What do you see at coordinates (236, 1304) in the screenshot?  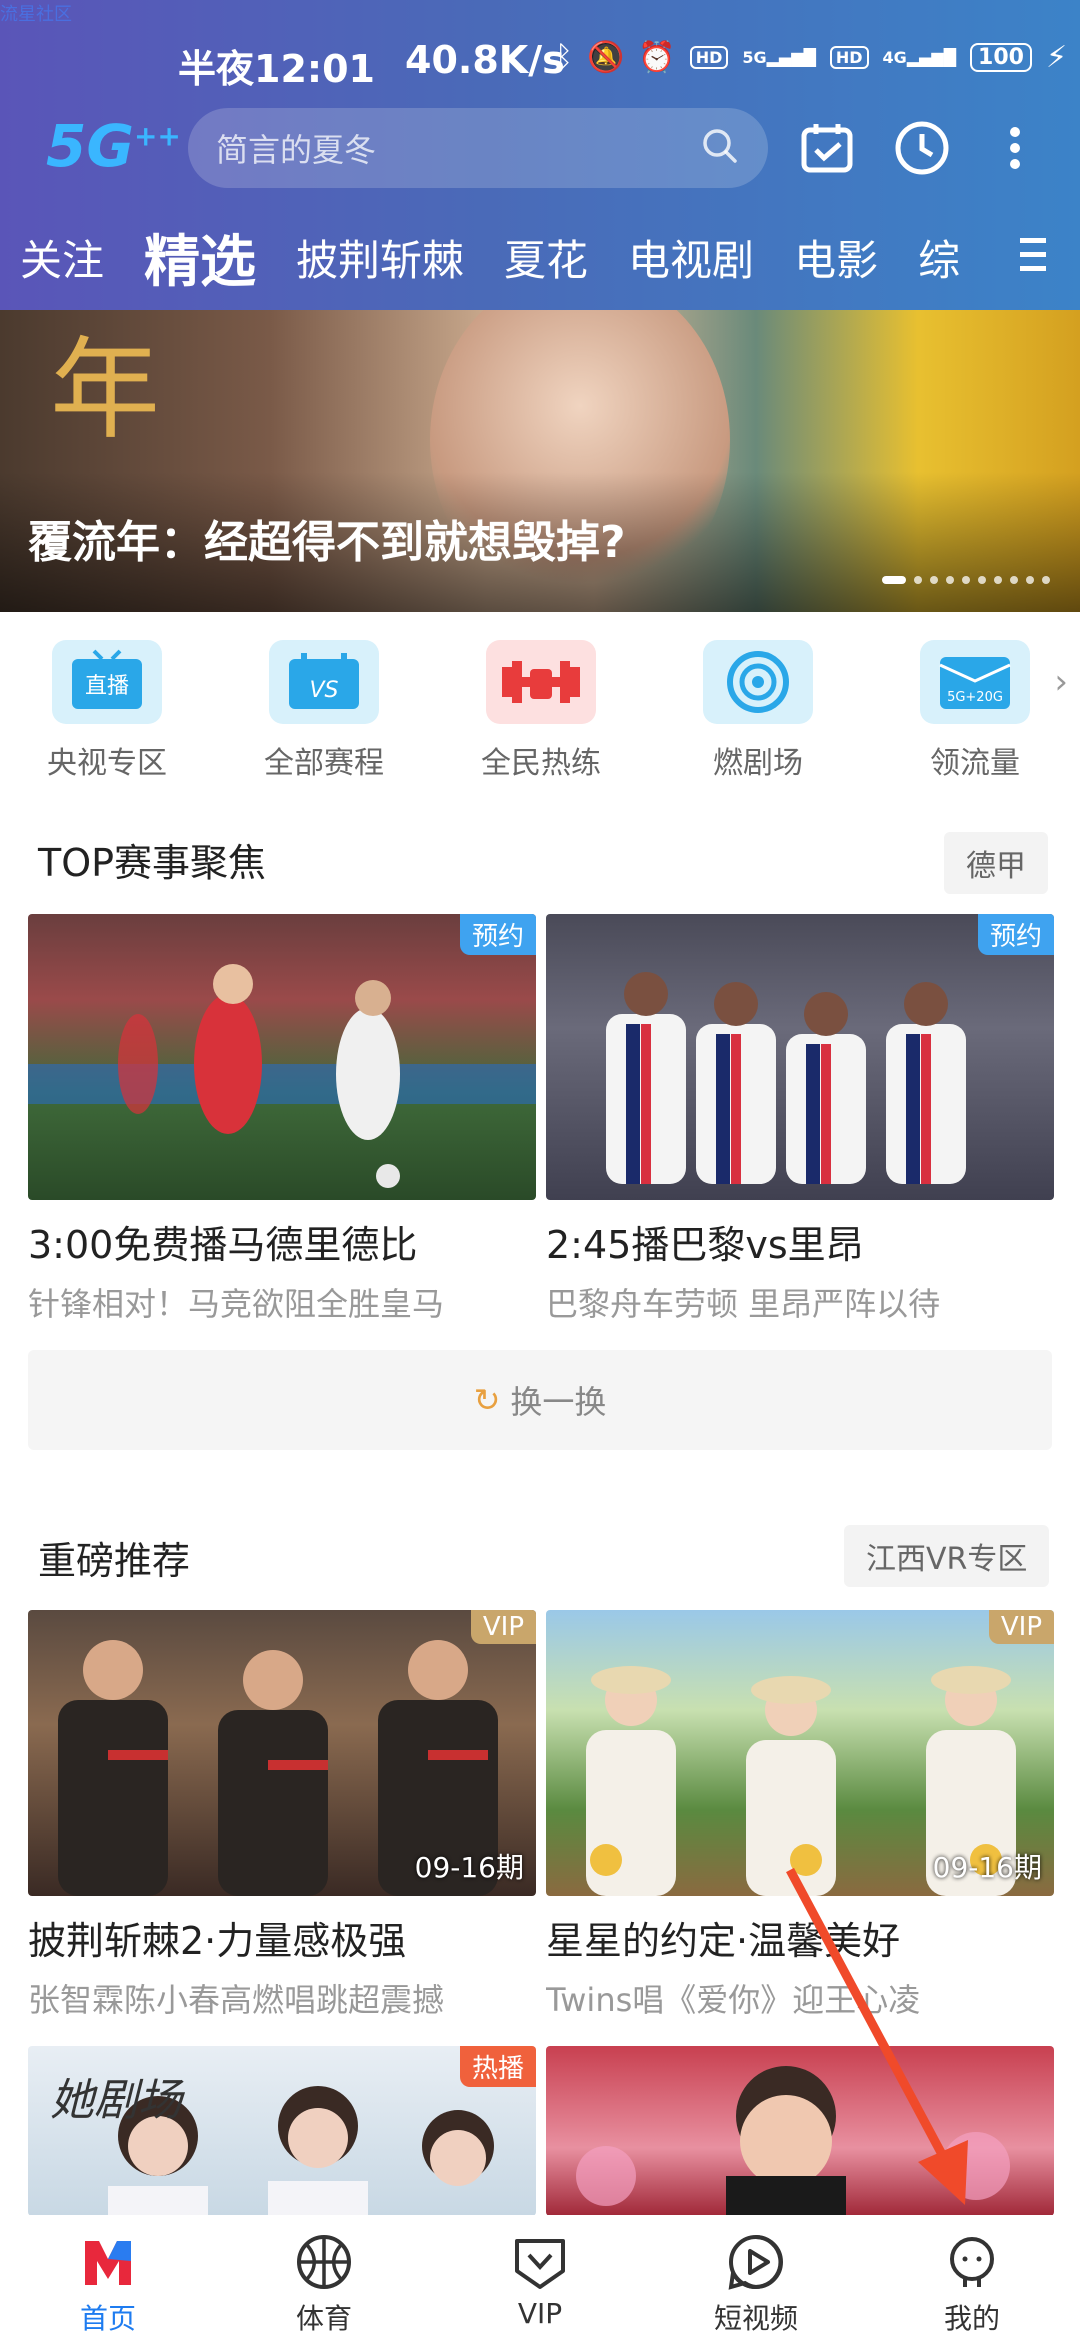 I see `card-subtitle: 针锋相对！马竞欲阻全胜皇马` at bounding box center [236, 1304].